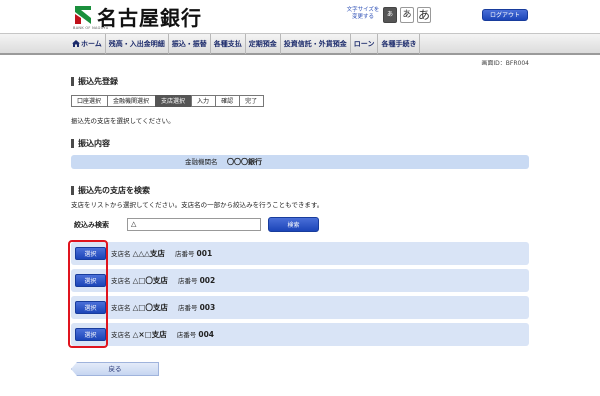  I want to click on search-hint: 支店をリストから選択してください。支店名の一部から絞込みを行うこともできます。, so click(197, 205).